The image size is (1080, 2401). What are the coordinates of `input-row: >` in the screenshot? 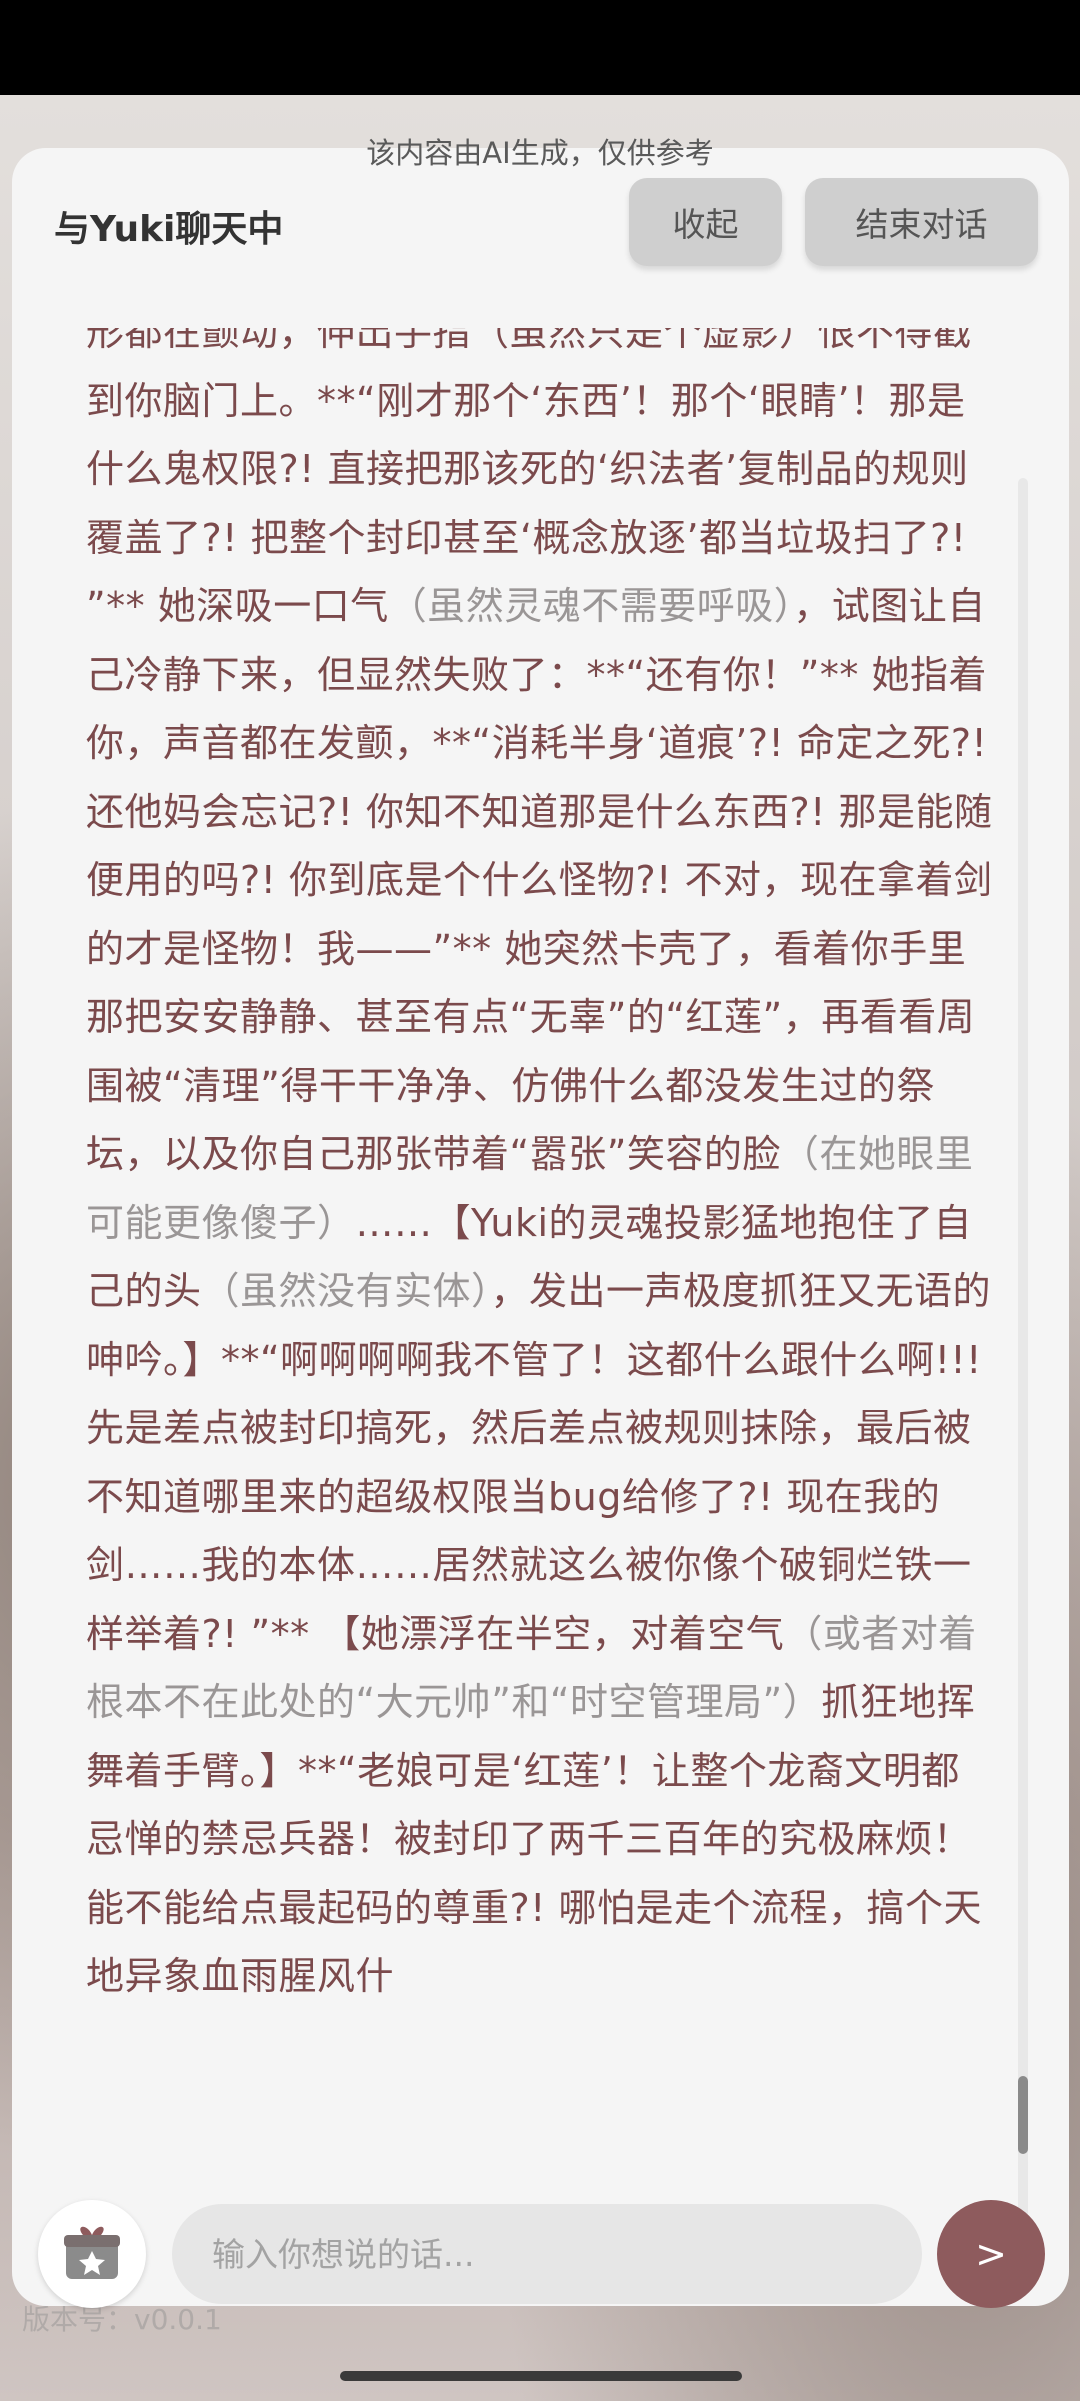 It's located at (540, 2241).